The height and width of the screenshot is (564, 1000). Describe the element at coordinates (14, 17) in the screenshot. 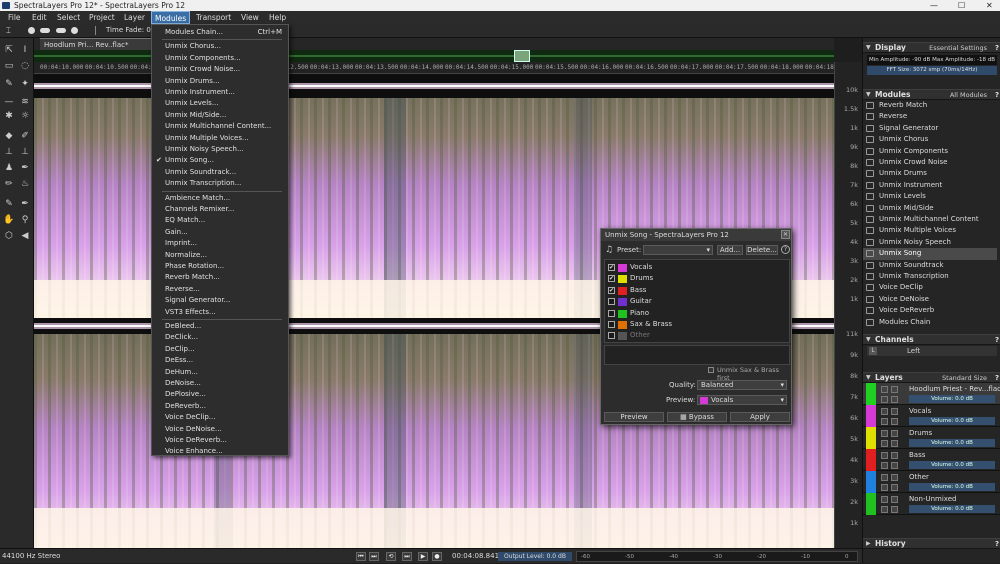

I see `menu-file: File` at that location.